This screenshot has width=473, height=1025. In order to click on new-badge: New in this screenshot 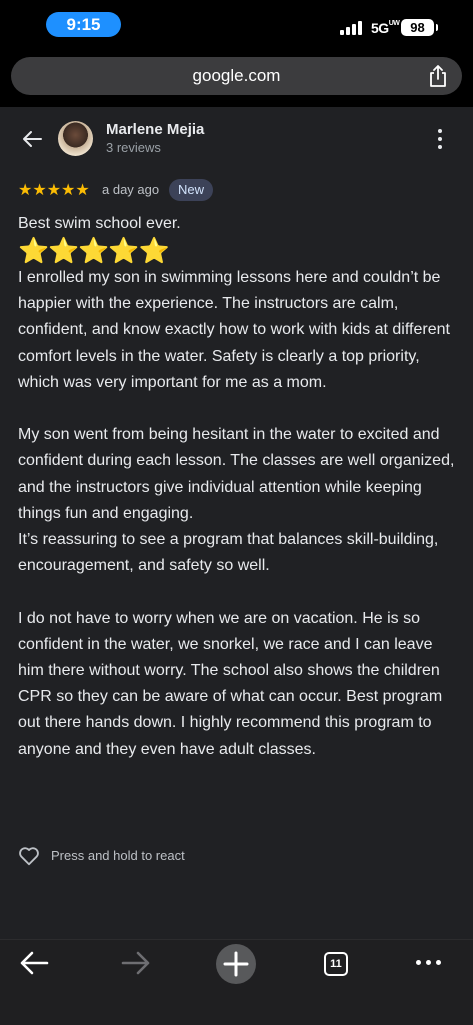, I will do `click(191, 190)`.